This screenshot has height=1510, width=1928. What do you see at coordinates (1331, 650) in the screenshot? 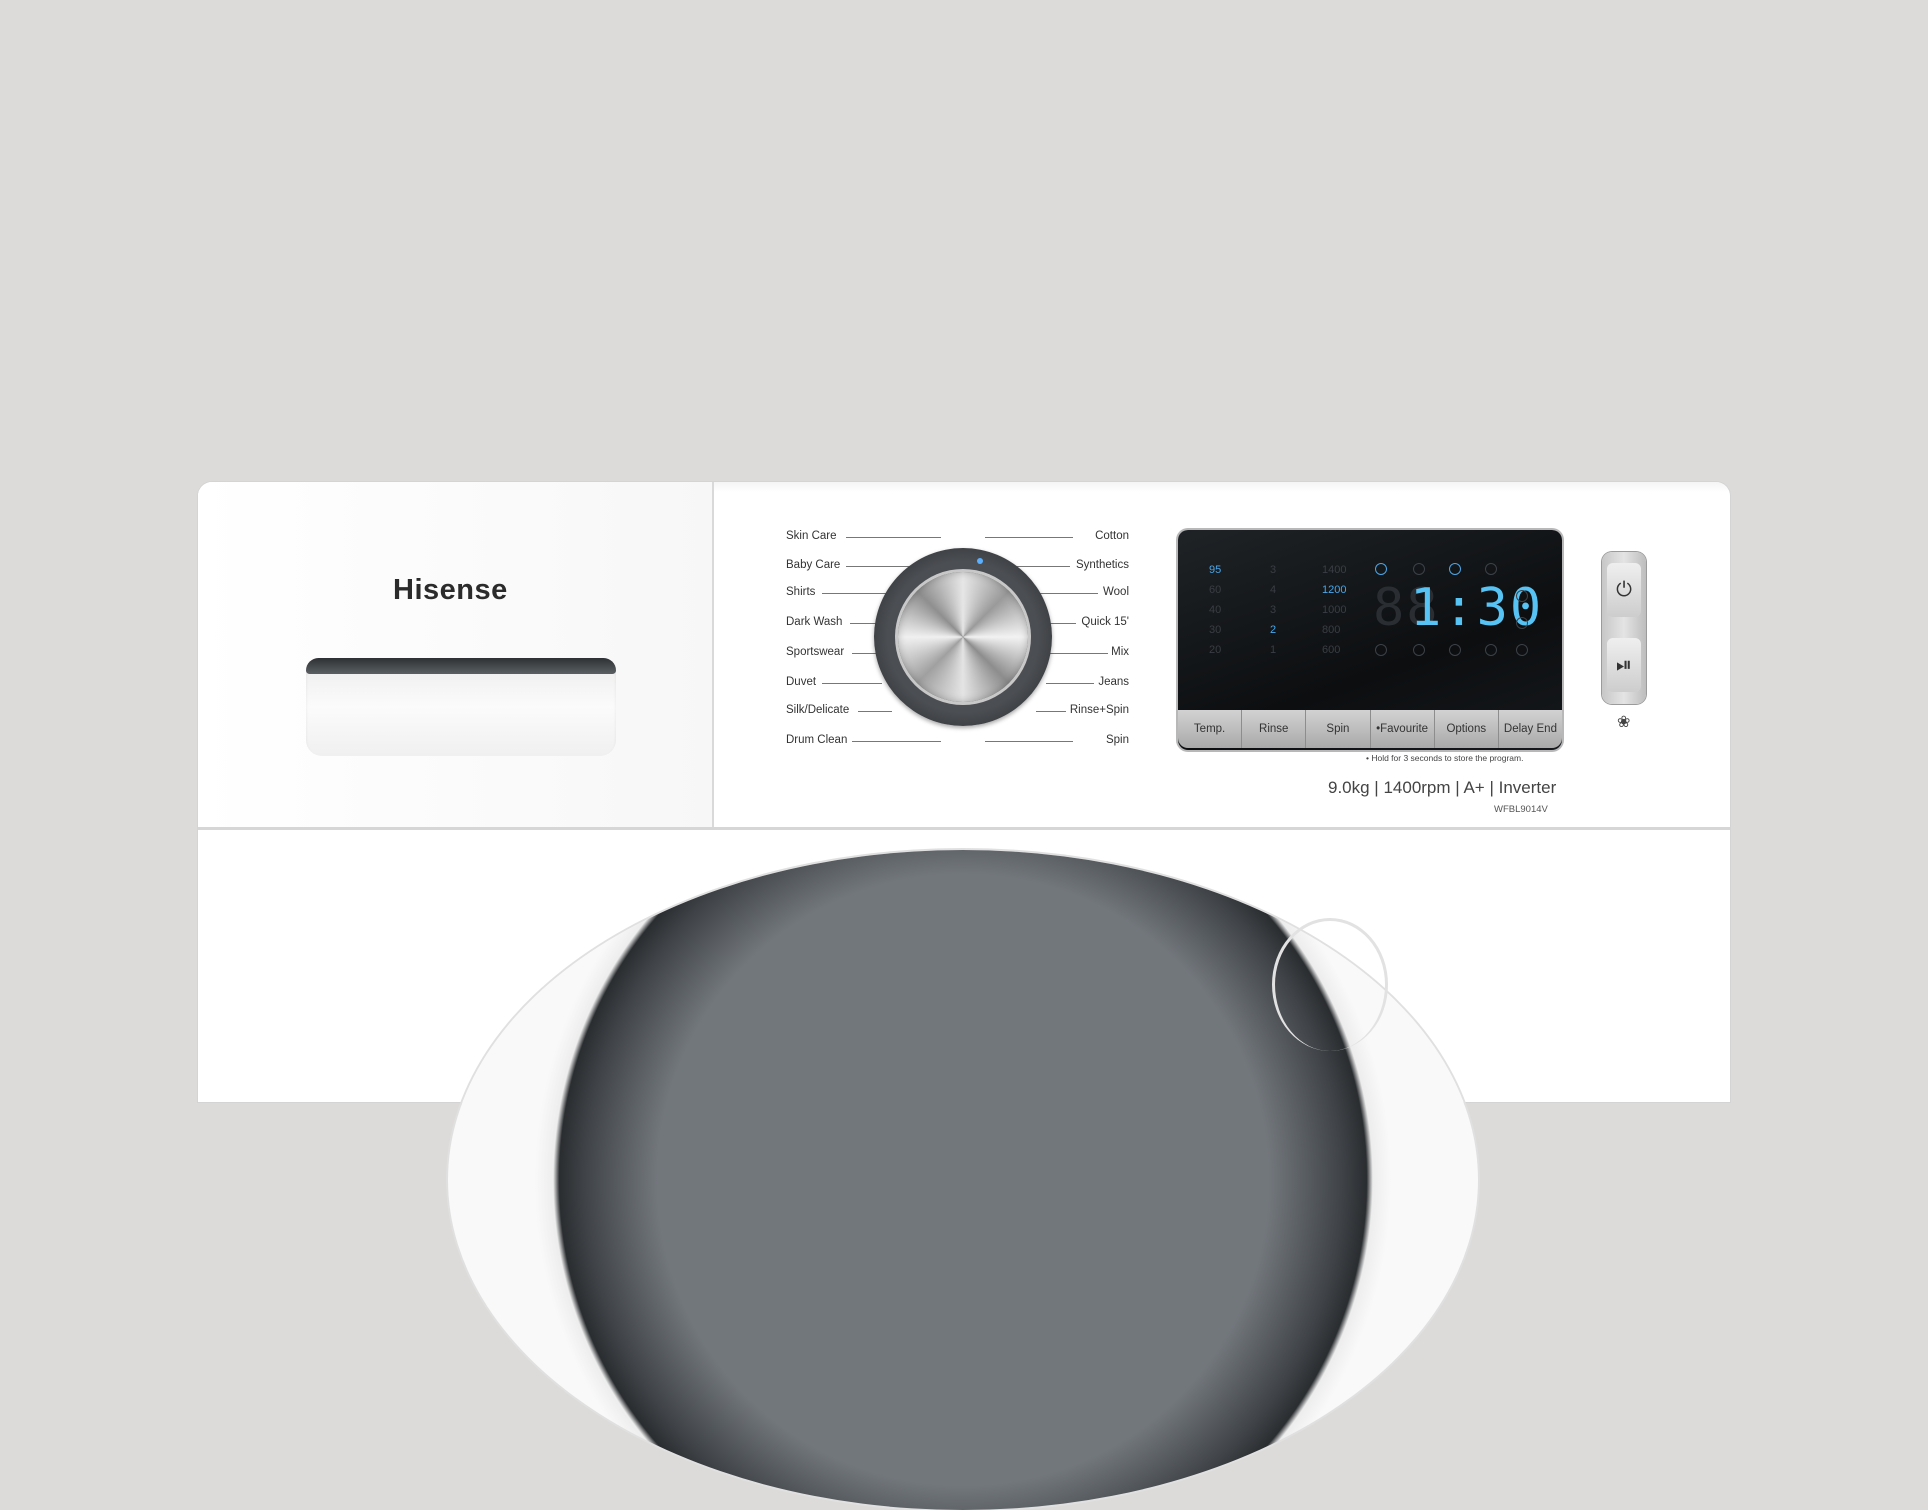
I see `spin-speed: 600` at bounding box center [1331, 650].